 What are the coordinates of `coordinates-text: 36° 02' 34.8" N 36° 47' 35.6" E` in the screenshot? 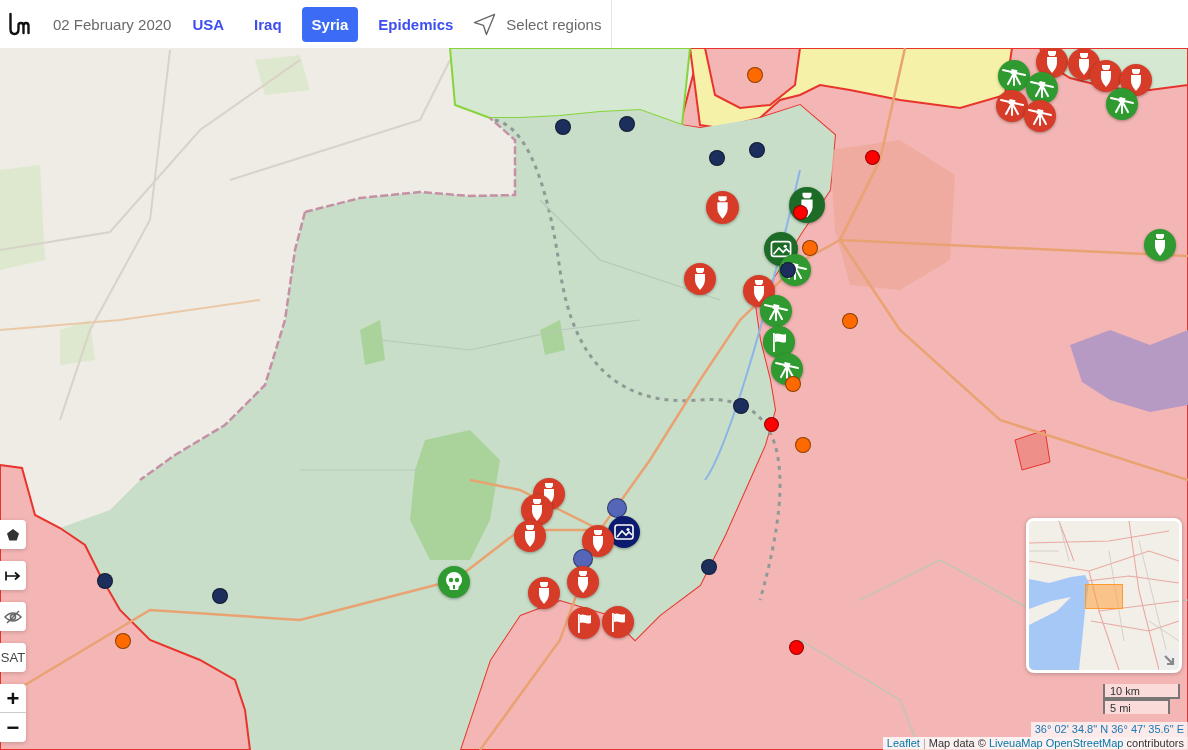 It's located at (1109, 729).